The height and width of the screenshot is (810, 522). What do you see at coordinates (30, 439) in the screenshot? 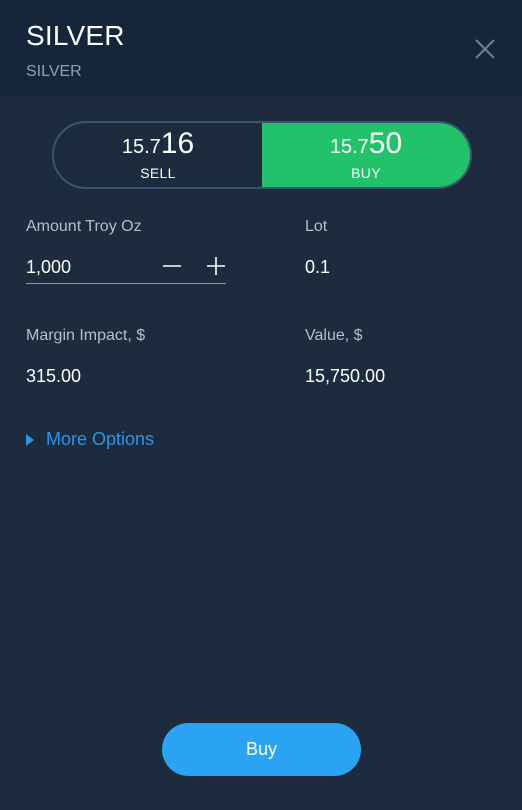
I see `caret-right-icon` at bounding box center [30, 439].